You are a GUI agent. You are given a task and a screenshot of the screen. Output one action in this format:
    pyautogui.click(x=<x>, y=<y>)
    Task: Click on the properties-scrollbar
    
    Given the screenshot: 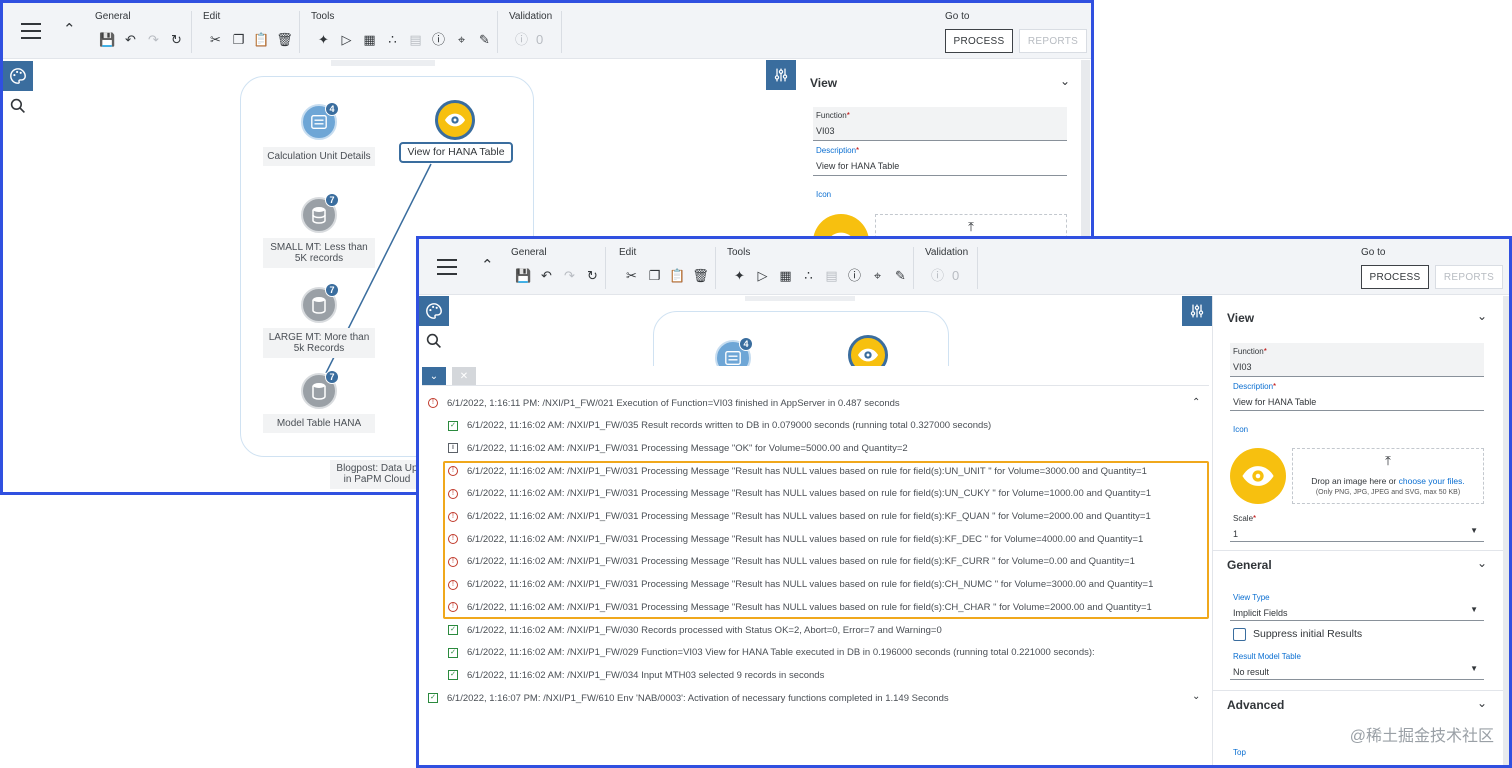 What is the action you would take?
    pyautogui.click(x=1506, y=530)
    